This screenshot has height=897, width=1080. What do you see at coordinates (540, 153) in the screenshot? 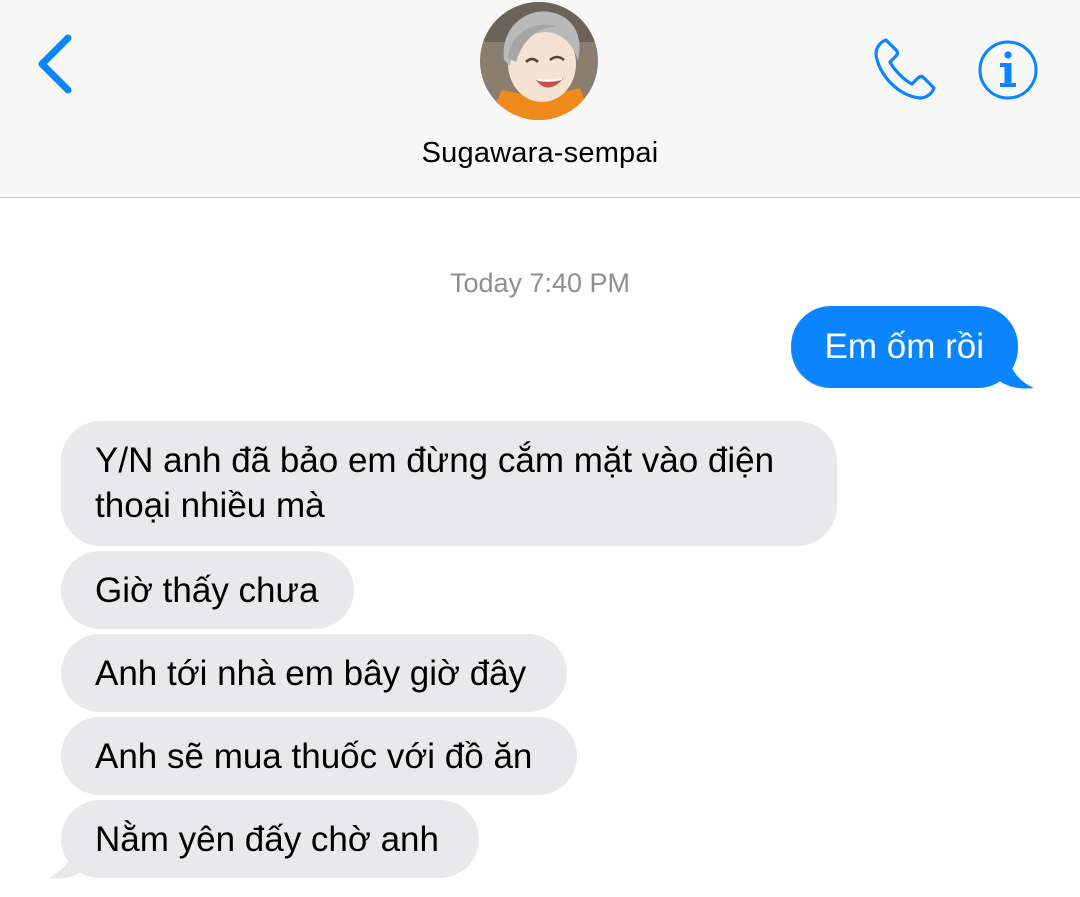
I see `contact-name: Sugawara-sempai` at bounding box center [540, 153].